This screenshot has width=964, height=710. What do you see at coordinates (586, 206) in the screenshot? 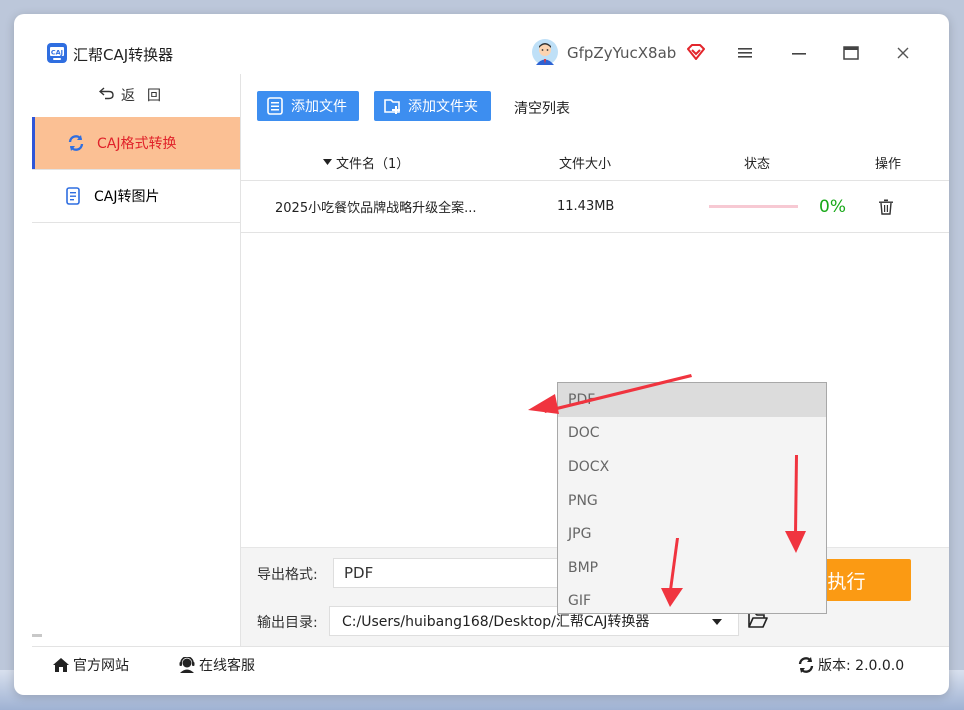
I see `file-size-cell: 11.43MB` at bounding box center [586, 206].